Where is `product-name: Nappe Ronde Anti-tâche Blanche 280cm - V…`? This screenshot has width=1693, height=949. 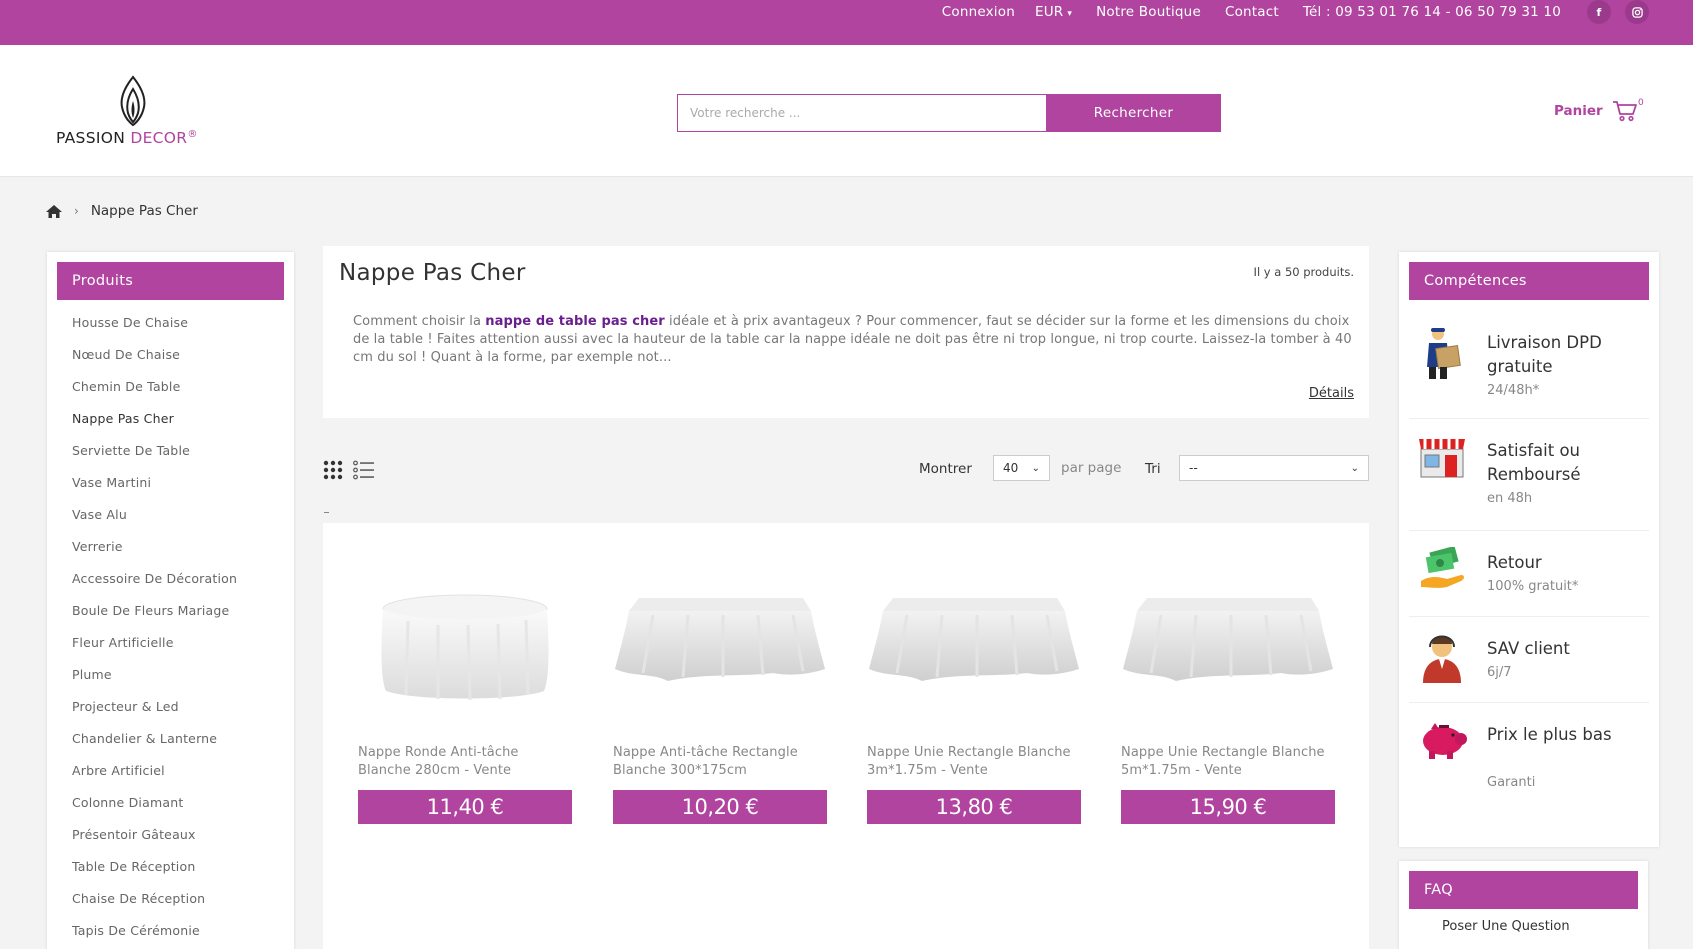 product-name: Nappe Ronde Anti-tâche Blanche 280cm - V… is located at coordinates (465, 762).